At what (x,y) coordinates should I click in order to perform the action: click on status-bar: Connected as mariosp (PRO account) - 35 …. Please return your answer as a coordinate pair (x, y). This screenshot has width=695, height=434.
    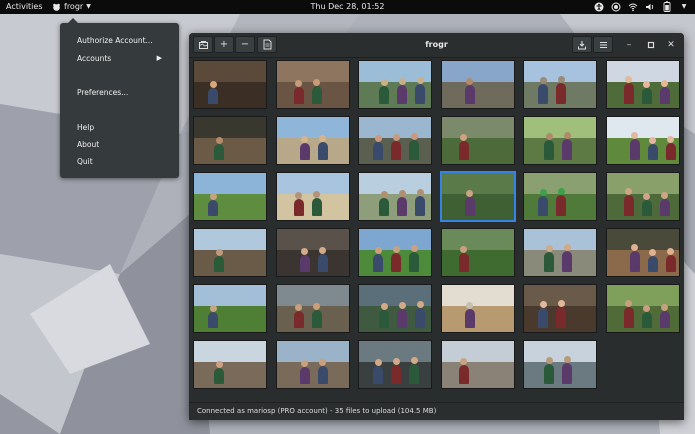
    Looking at the image, I should click on (436, 411).